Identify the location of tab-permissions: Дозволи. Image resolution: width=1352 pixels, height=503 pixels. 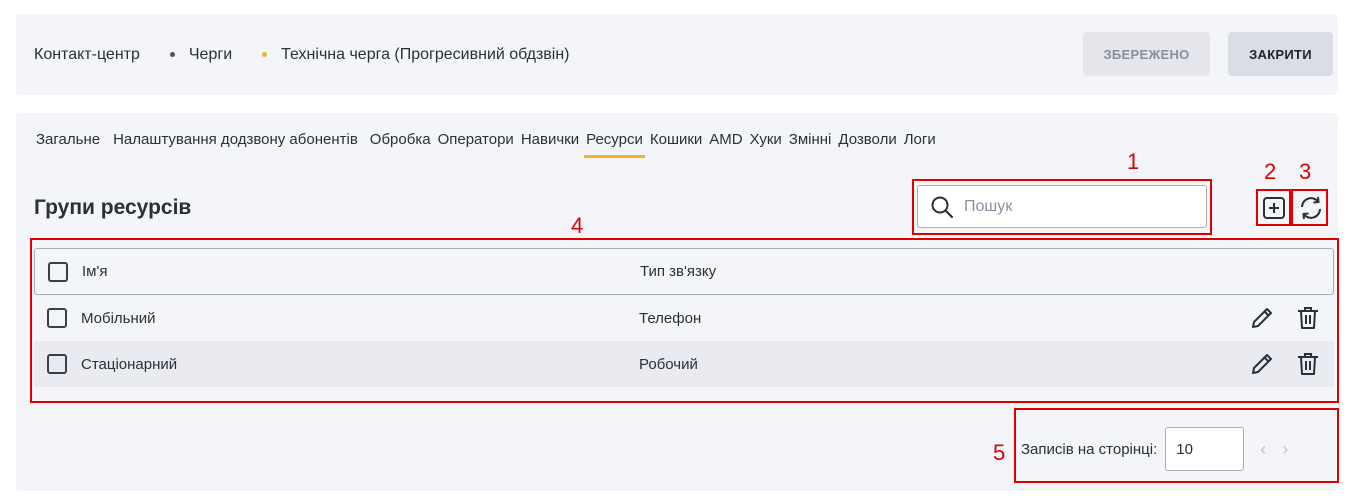
(867, 144).